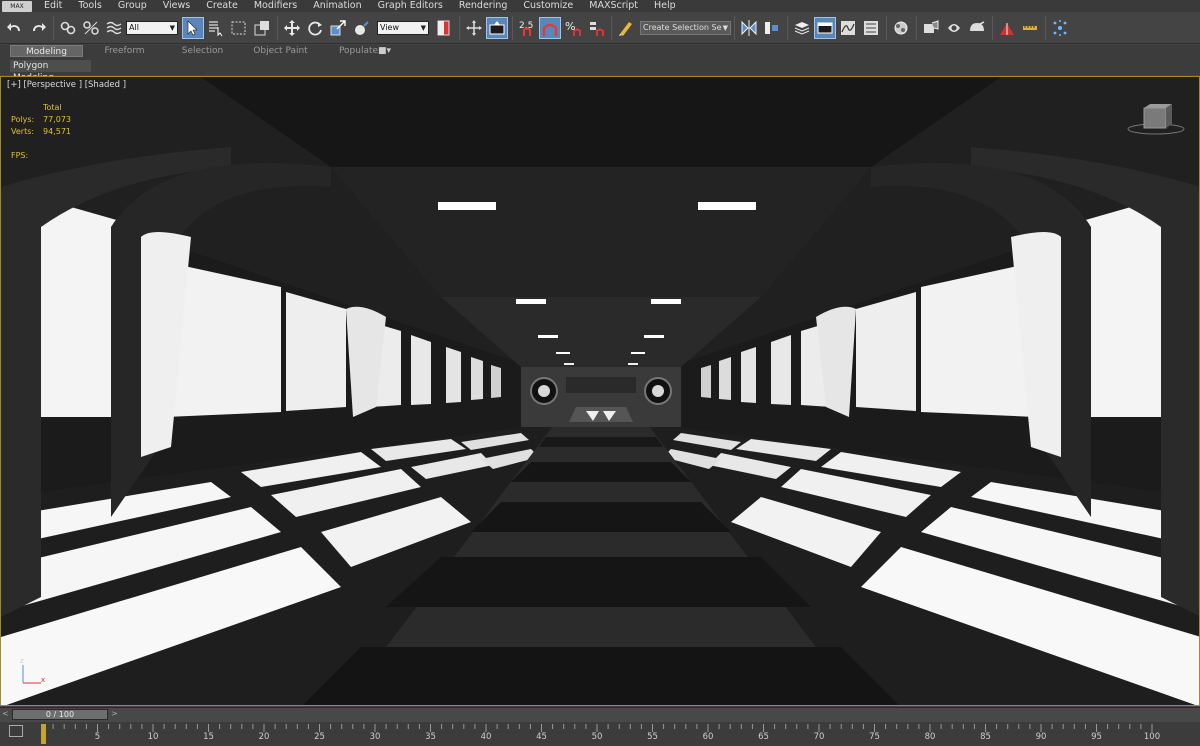  Describe the element at coordinates (772, 28) in the screenshot. I see `align-icon` at that location.